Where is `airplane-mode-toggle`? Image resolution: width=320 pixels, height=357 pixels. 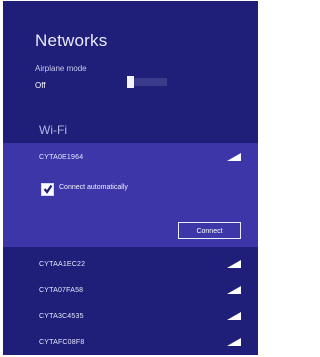
airplane-mode-toggle is located at coordinates (147, 82).